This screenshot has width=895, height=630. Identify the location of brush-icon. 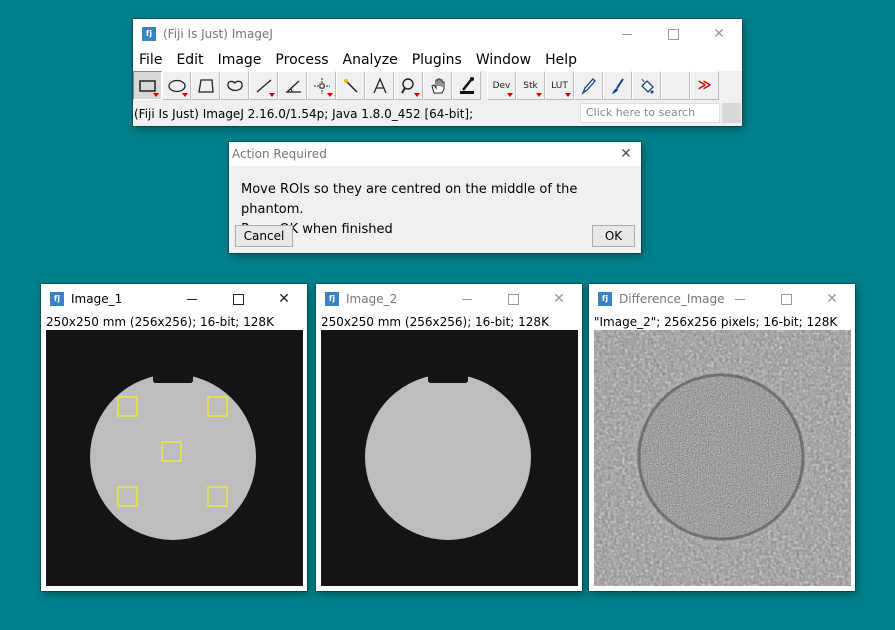
(617, 85).